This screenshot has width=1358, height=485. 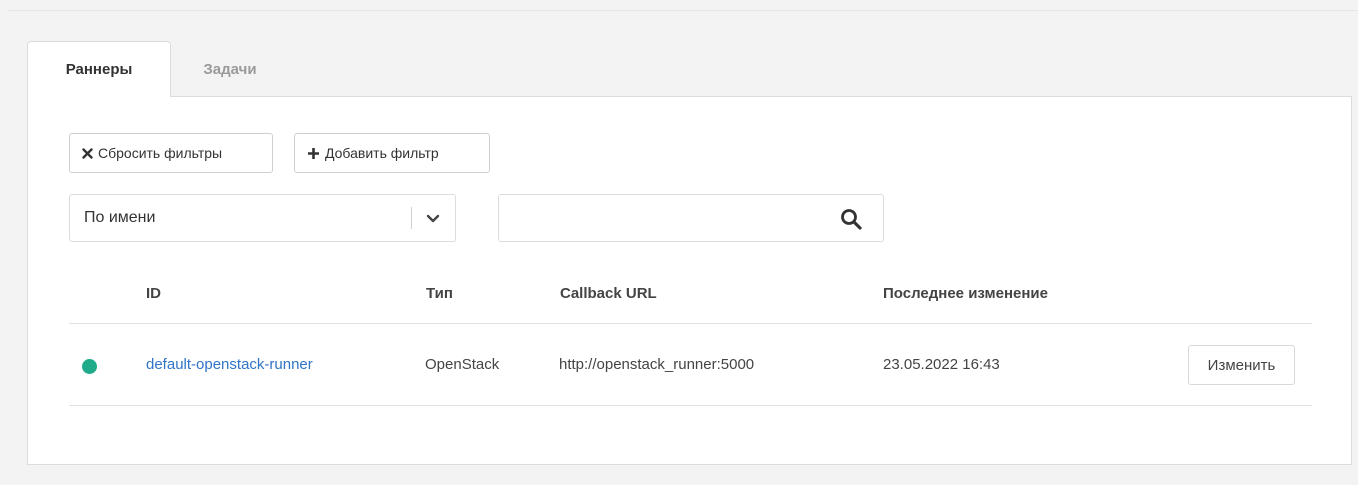 What do you see at coordinates (87, 153) in the screenshot?
I see `x-icon` at bounding box center [87, 153].